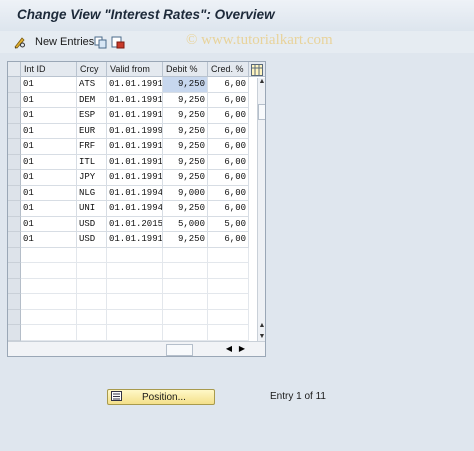 The height and width of the screenshot is (451, 474). What do you see at coordinates (135, 69) in the screenshot?
I see `column-header: Valid from` at bounding box center [135, 69].